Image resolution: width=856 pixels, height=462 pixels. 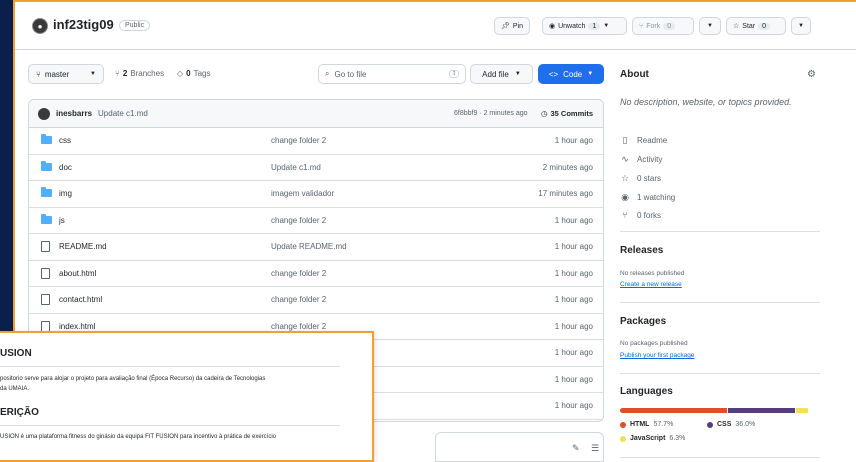 I want to click on star-button: ☆ Star 0, so click(x=756, y=26).